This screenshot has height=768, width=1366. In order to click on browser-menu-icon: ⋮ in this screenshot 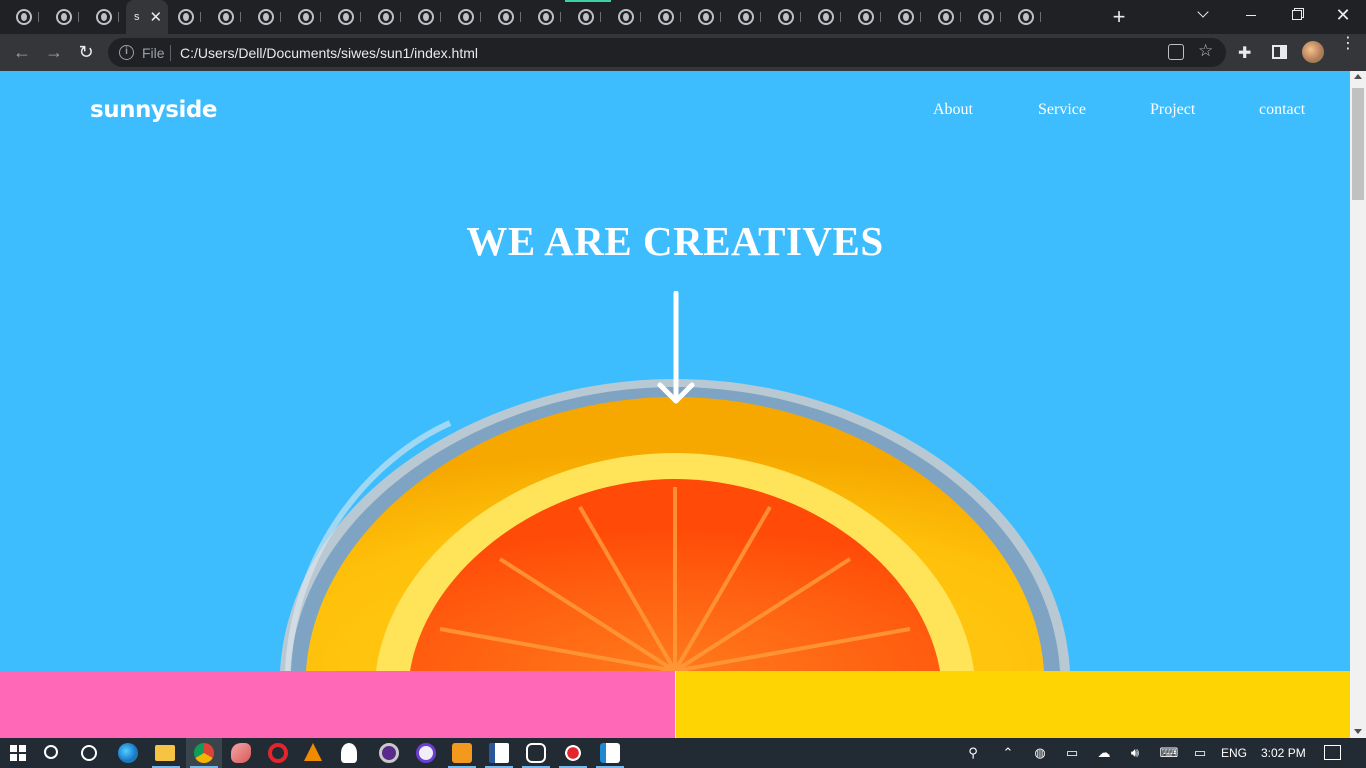, I will do `click(1348, 44)`.